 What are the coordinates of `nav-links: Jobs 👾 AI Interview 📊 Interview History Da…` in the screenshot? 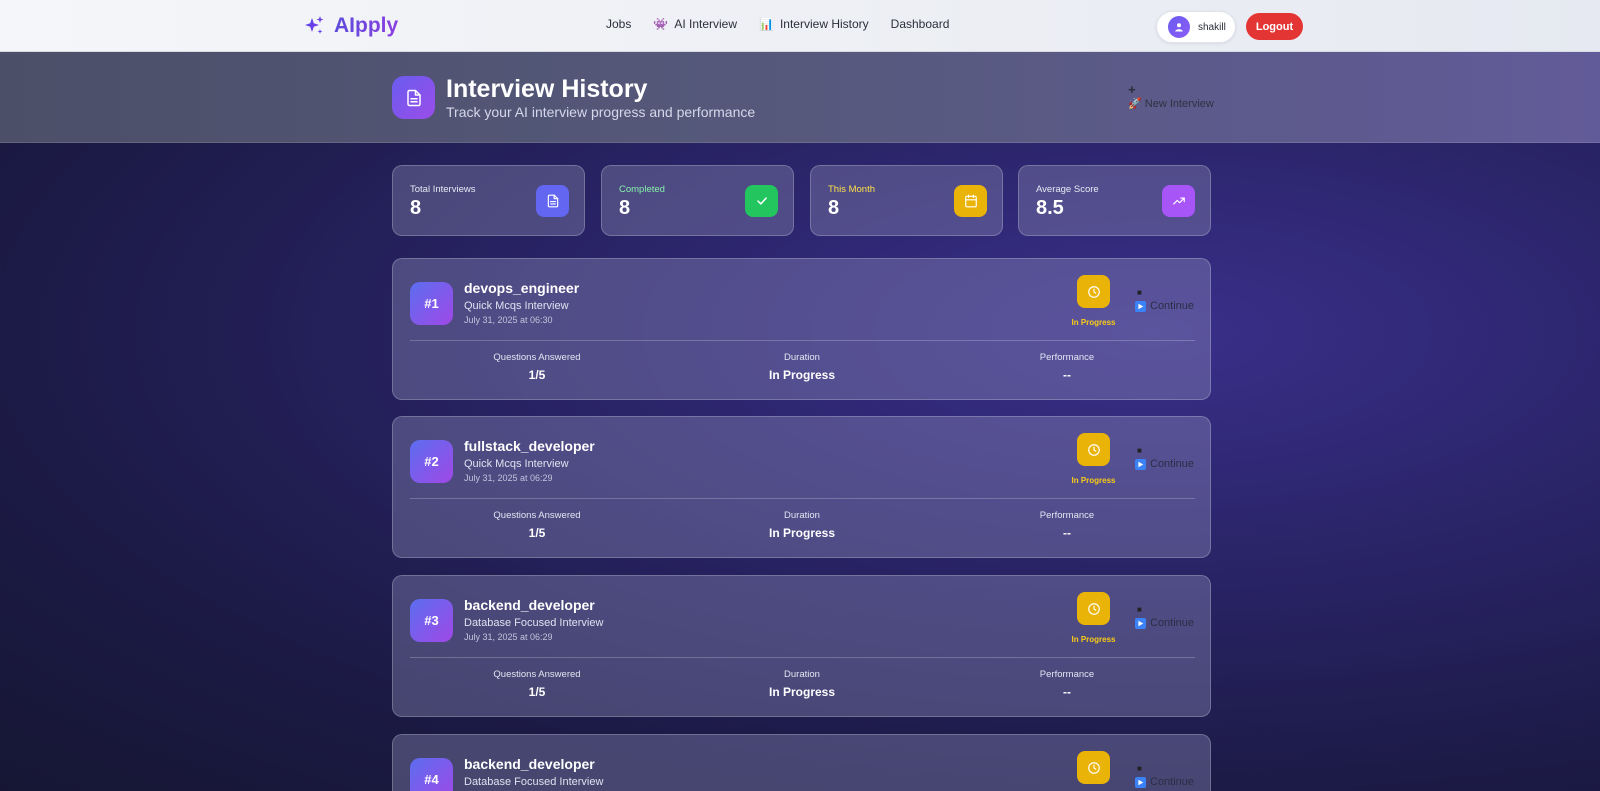 It's located at (777, 24).